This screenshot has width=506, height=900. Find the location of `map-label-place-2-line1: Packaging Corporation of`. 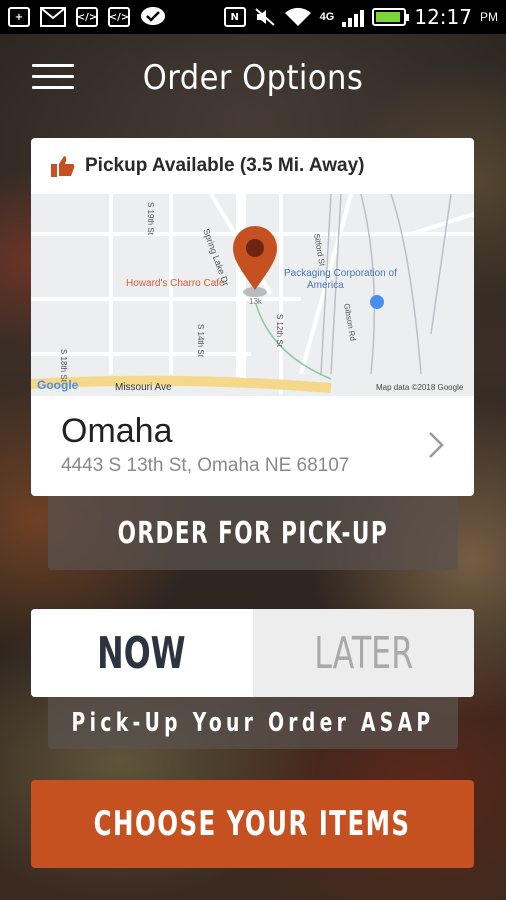

map-label-place-2-line1: Packaging Corporation of is located at coordinates (340, 273).